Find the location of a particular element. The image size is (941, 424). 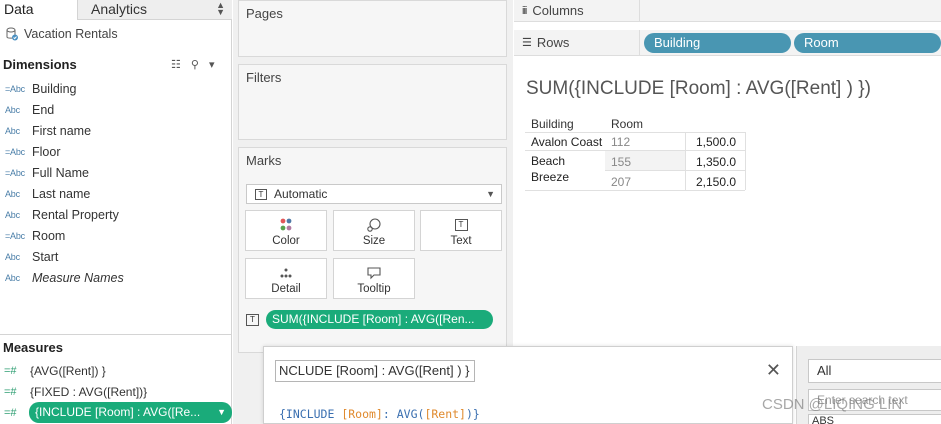

dropdown-arrow-icon: ▼ is located at coordinates (490, 194).